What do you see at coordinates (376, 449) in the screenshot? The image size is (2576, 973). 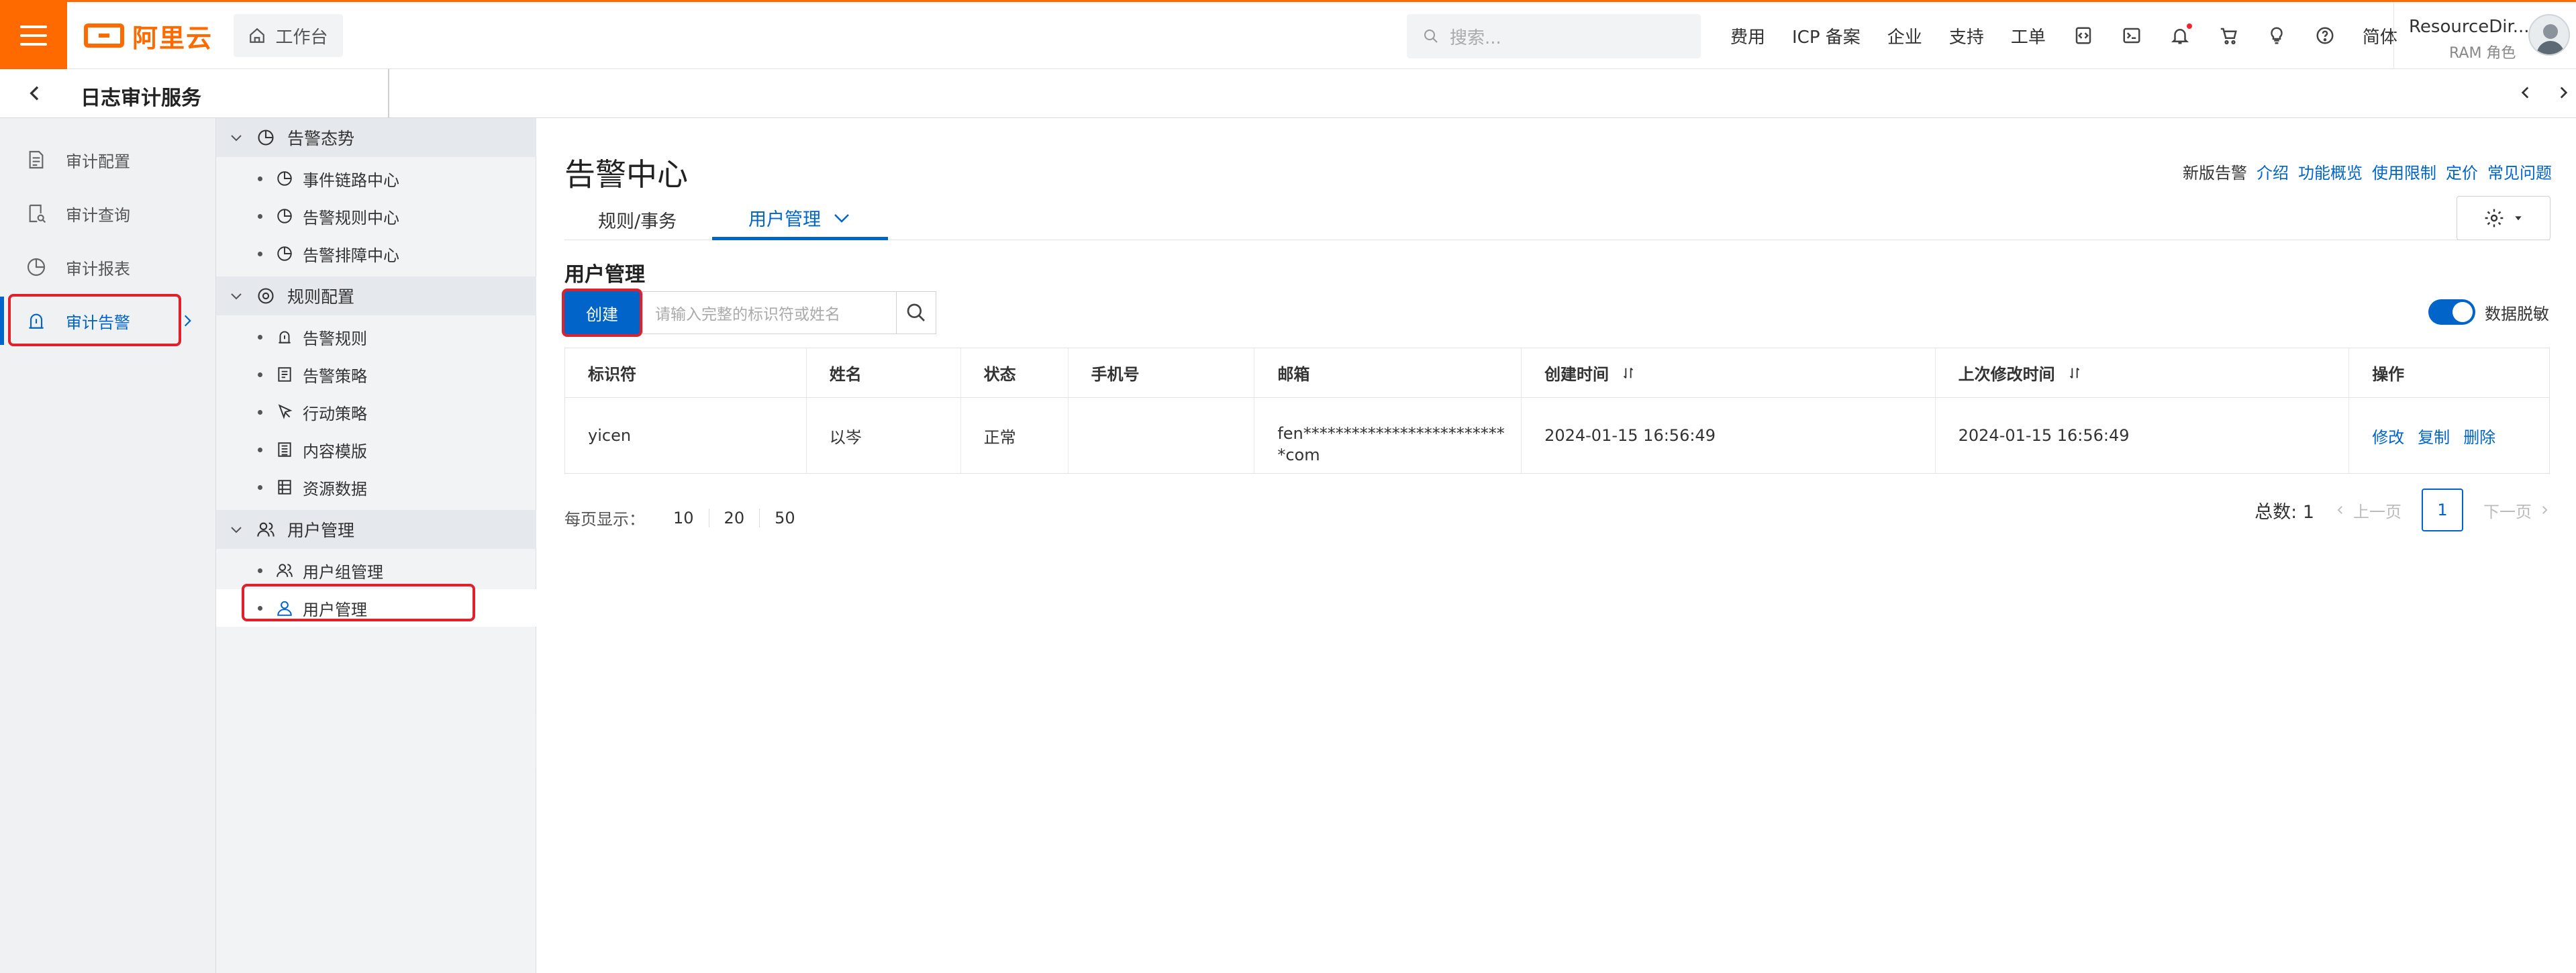 I see `menu-item-content-template: 内容模版` at bounding box center [376, 449].